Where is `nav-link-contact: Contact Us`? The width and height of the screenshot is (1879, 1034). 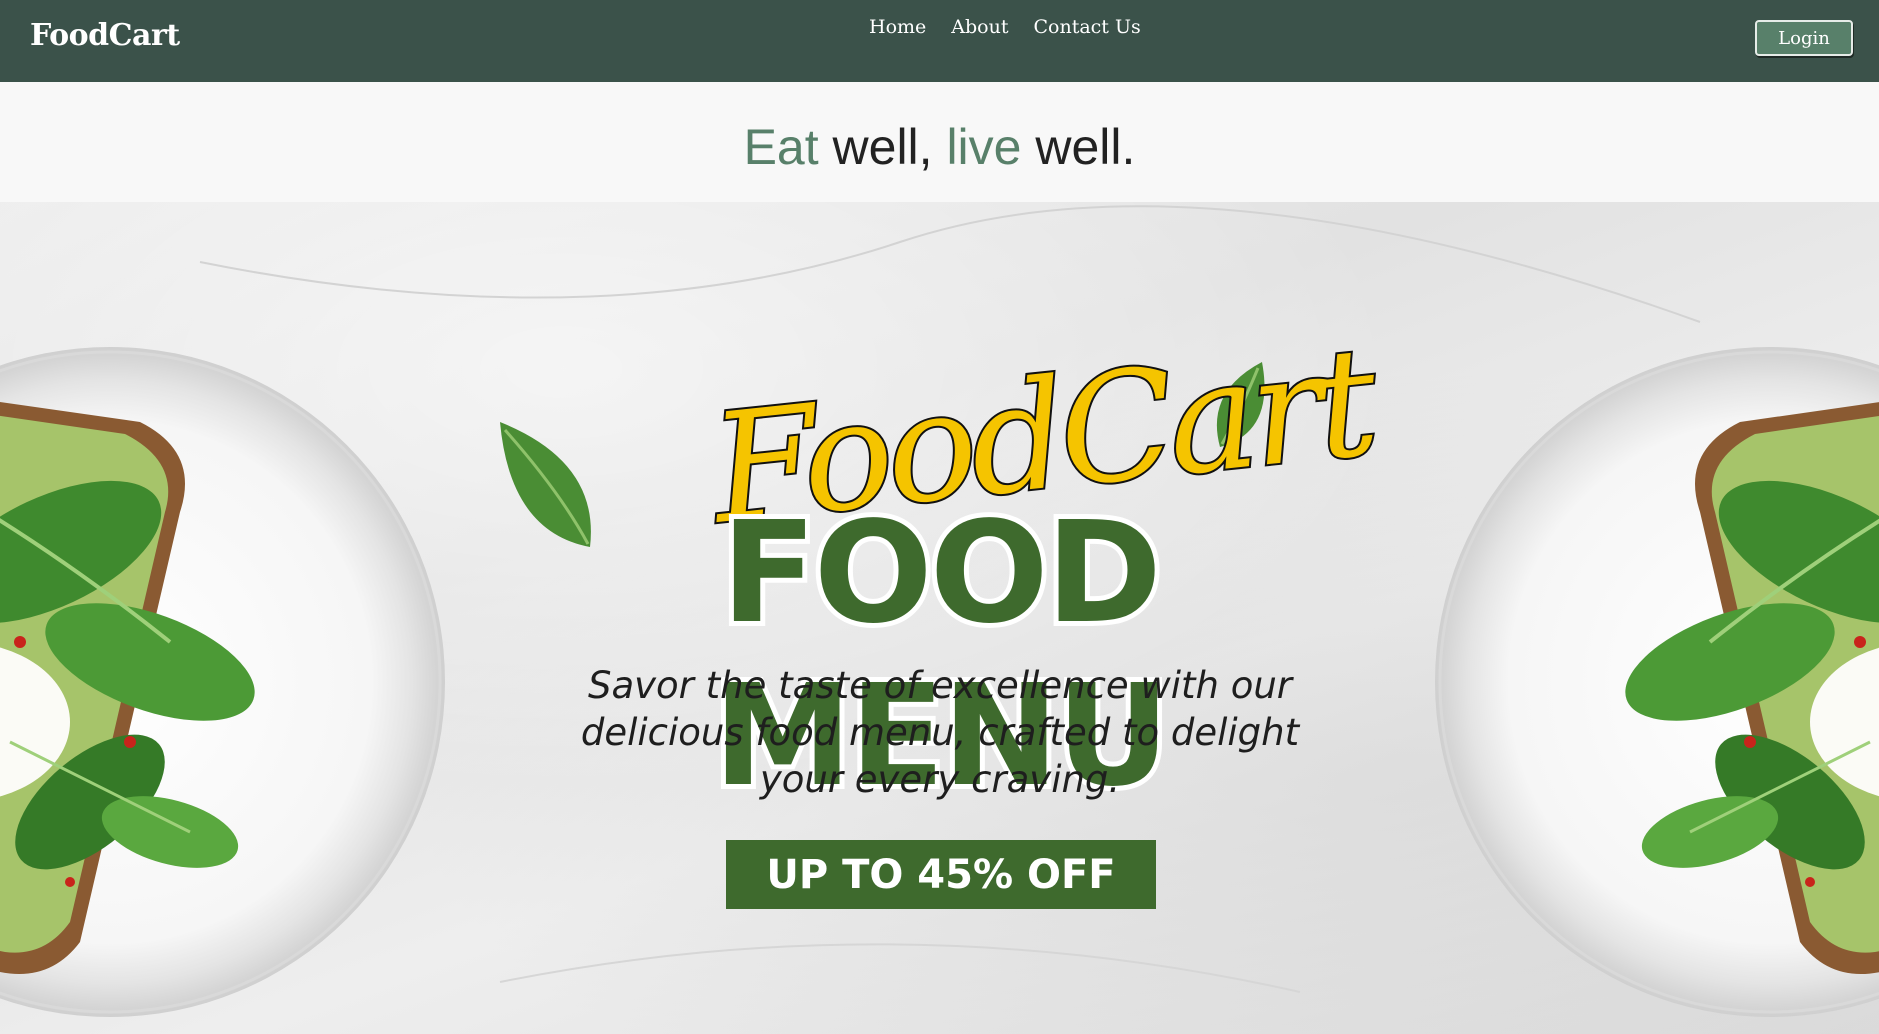 nav-link-contact: Contact Us is located at coordinates (1086, 27).